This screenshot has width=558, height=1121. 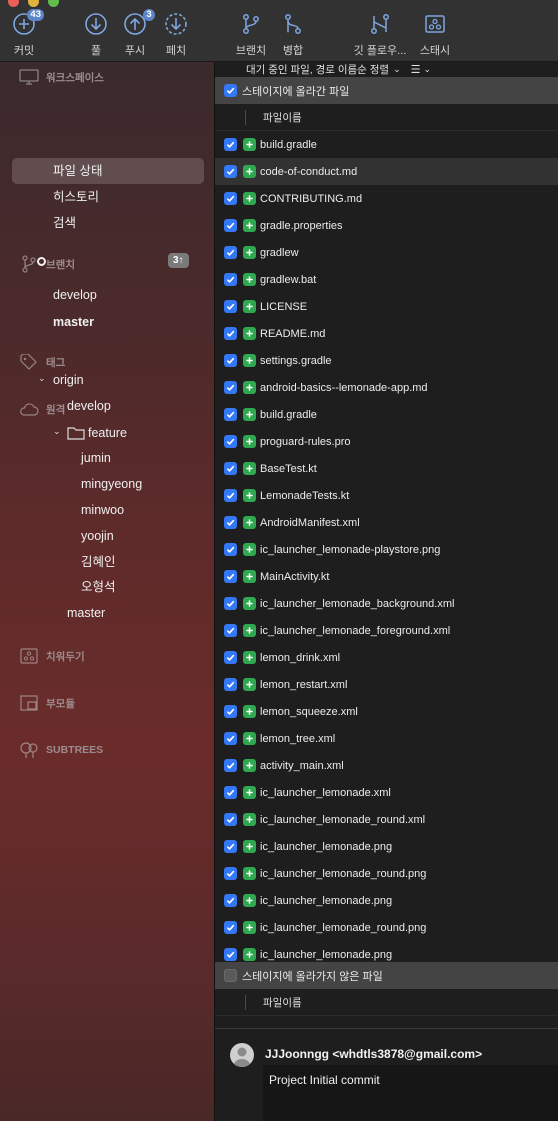 What do you see at coordinates (13, 3) in the screenshot?
I see `window-close-button` at bounding box center [13, 3].